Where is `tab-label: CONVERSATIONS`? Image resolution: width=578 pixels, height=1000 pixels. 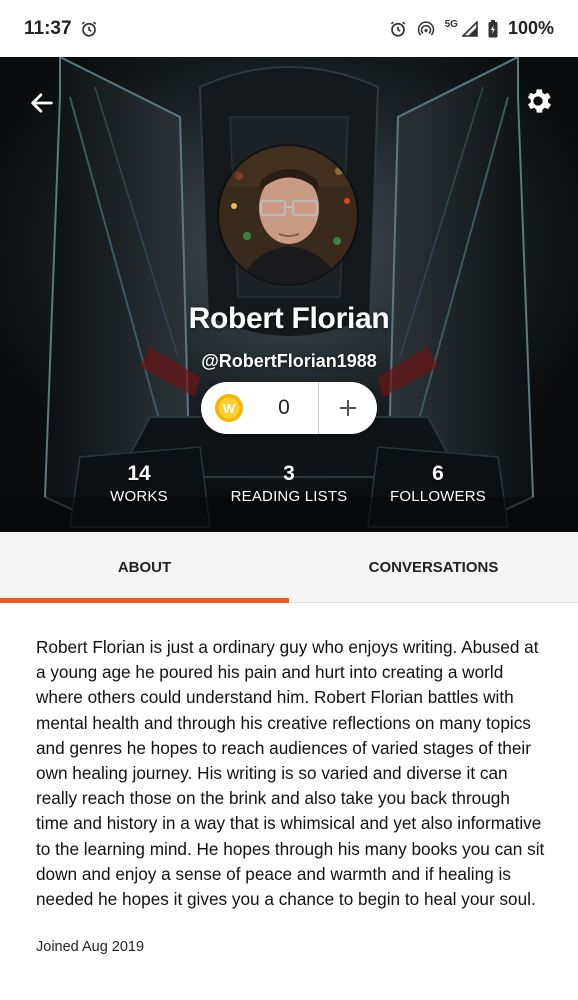 tab-label: CONVERSATIONS is located at coordinates (433, 567).